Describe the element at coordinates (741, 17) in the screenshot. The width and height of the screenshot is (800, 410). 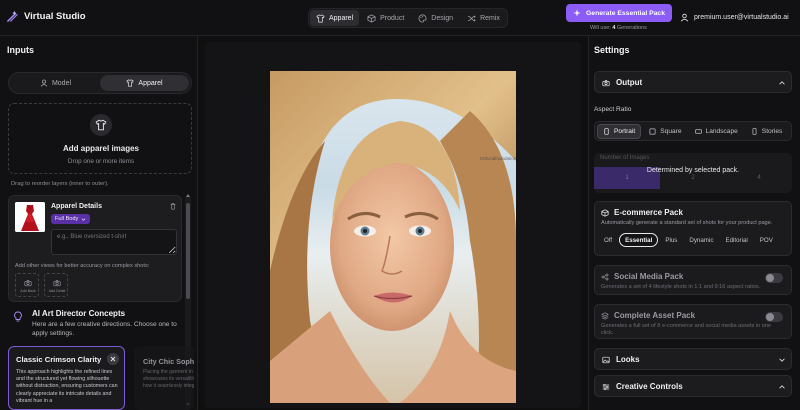
I see `user-email: premium.user@virtualstudio.ai` at that location.